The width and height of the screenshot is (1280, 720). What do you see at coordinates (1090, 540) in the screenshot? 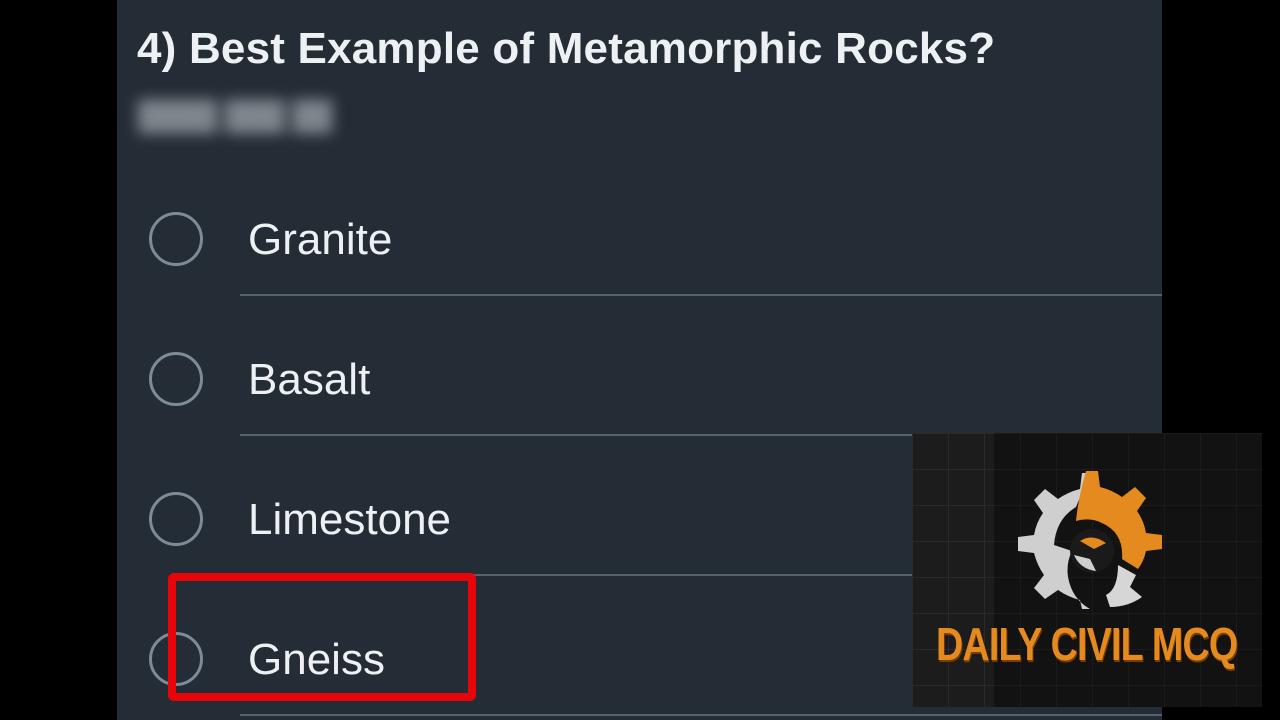
I see `gear-icon` at bounding box center [1090, 540].